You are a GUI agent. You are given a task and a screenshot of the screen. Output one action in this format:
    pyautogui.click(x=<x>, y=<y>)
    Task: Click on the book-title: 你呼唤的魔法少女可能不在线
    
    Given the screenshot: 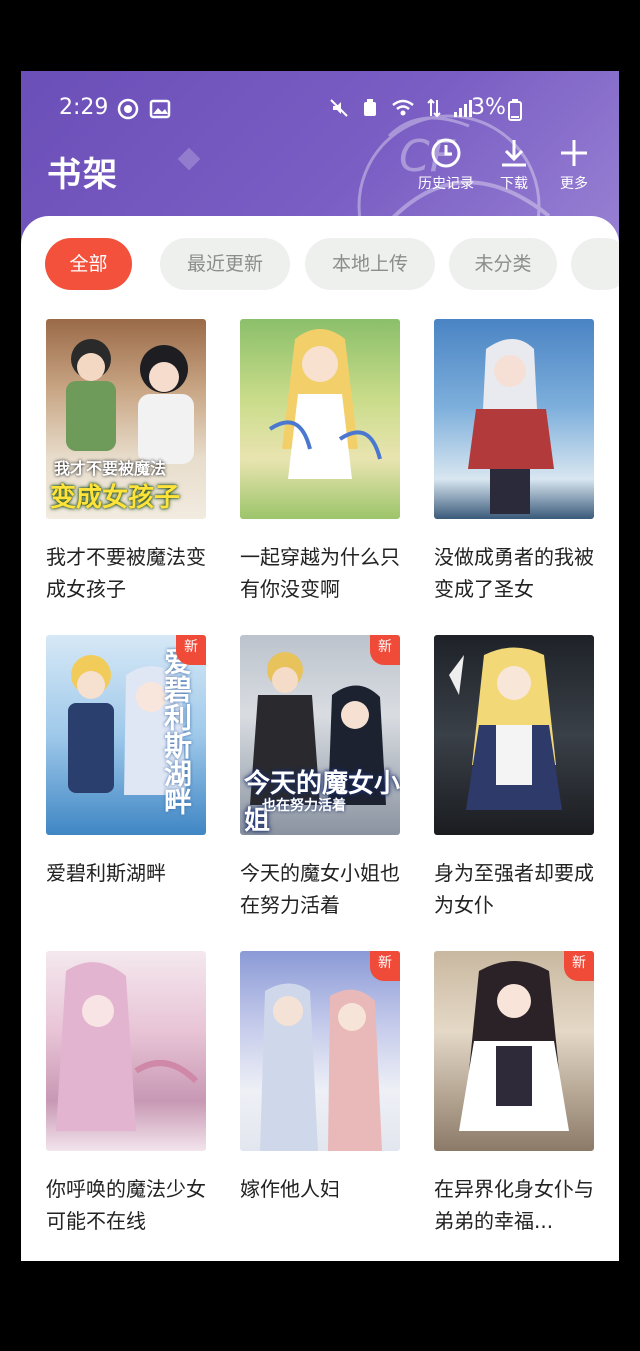 What is the action you would take?
    pyautogui.click(x=126, y=1205)
    